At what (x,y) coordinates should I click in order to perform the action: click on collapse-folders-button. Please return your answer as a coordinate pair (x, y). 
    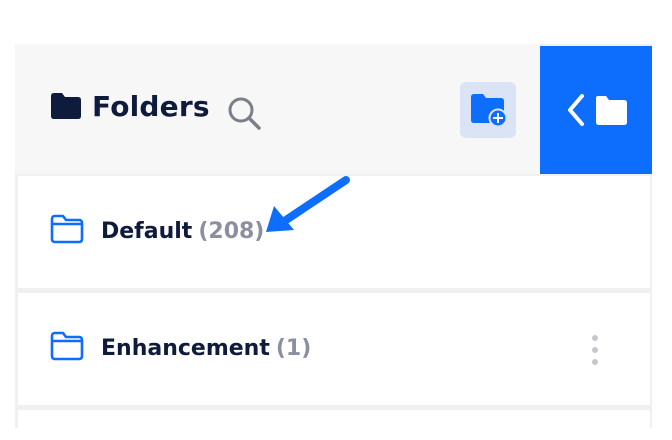
    Looking at the image, I should click on (596, 110).